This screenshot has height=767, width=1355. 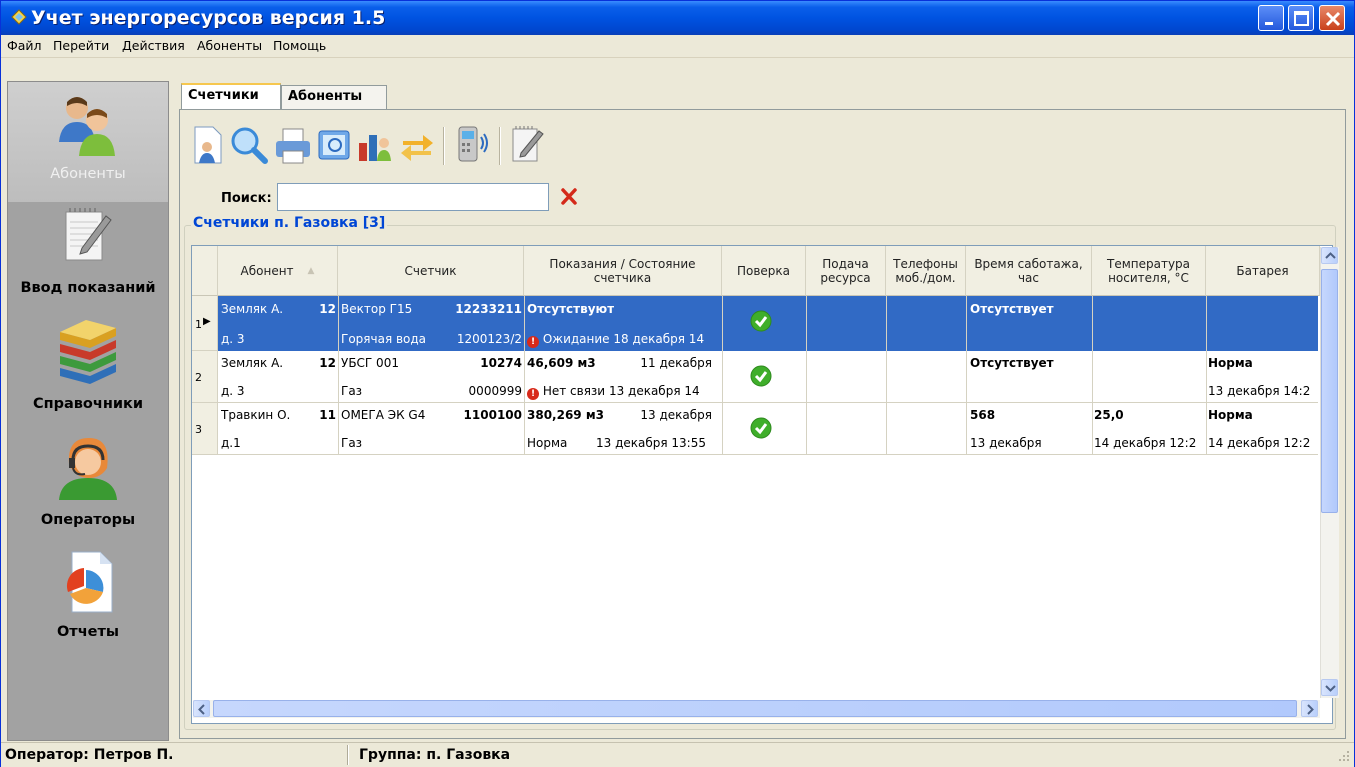 I want to click on row-number: 1, so click(x=198, y=324).